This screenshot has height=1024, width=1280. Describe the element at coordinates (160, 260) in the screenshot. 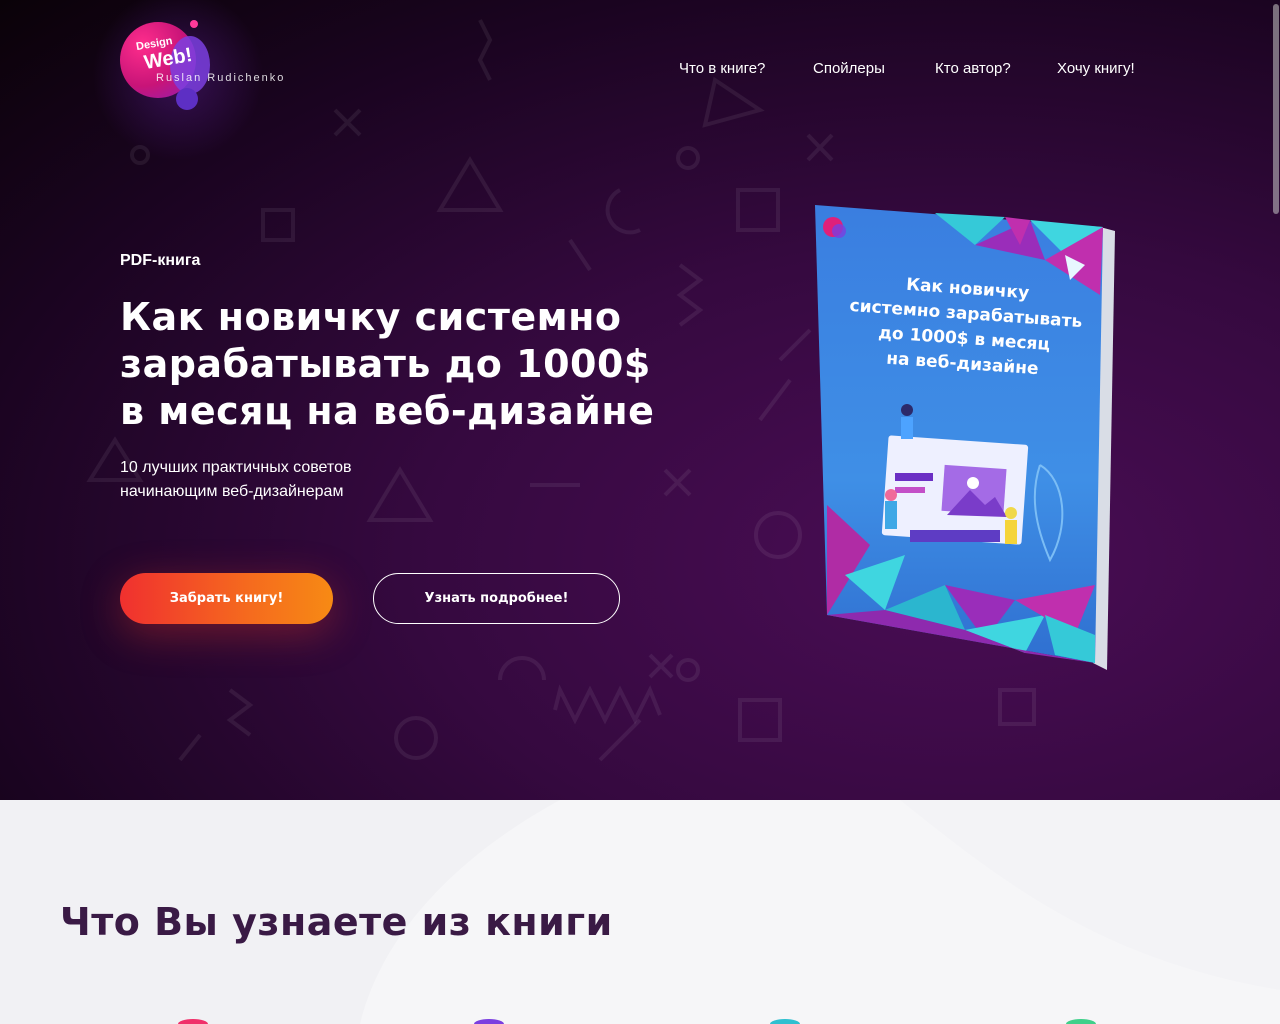

I see `pdf-label: PDF-книга` at that location.